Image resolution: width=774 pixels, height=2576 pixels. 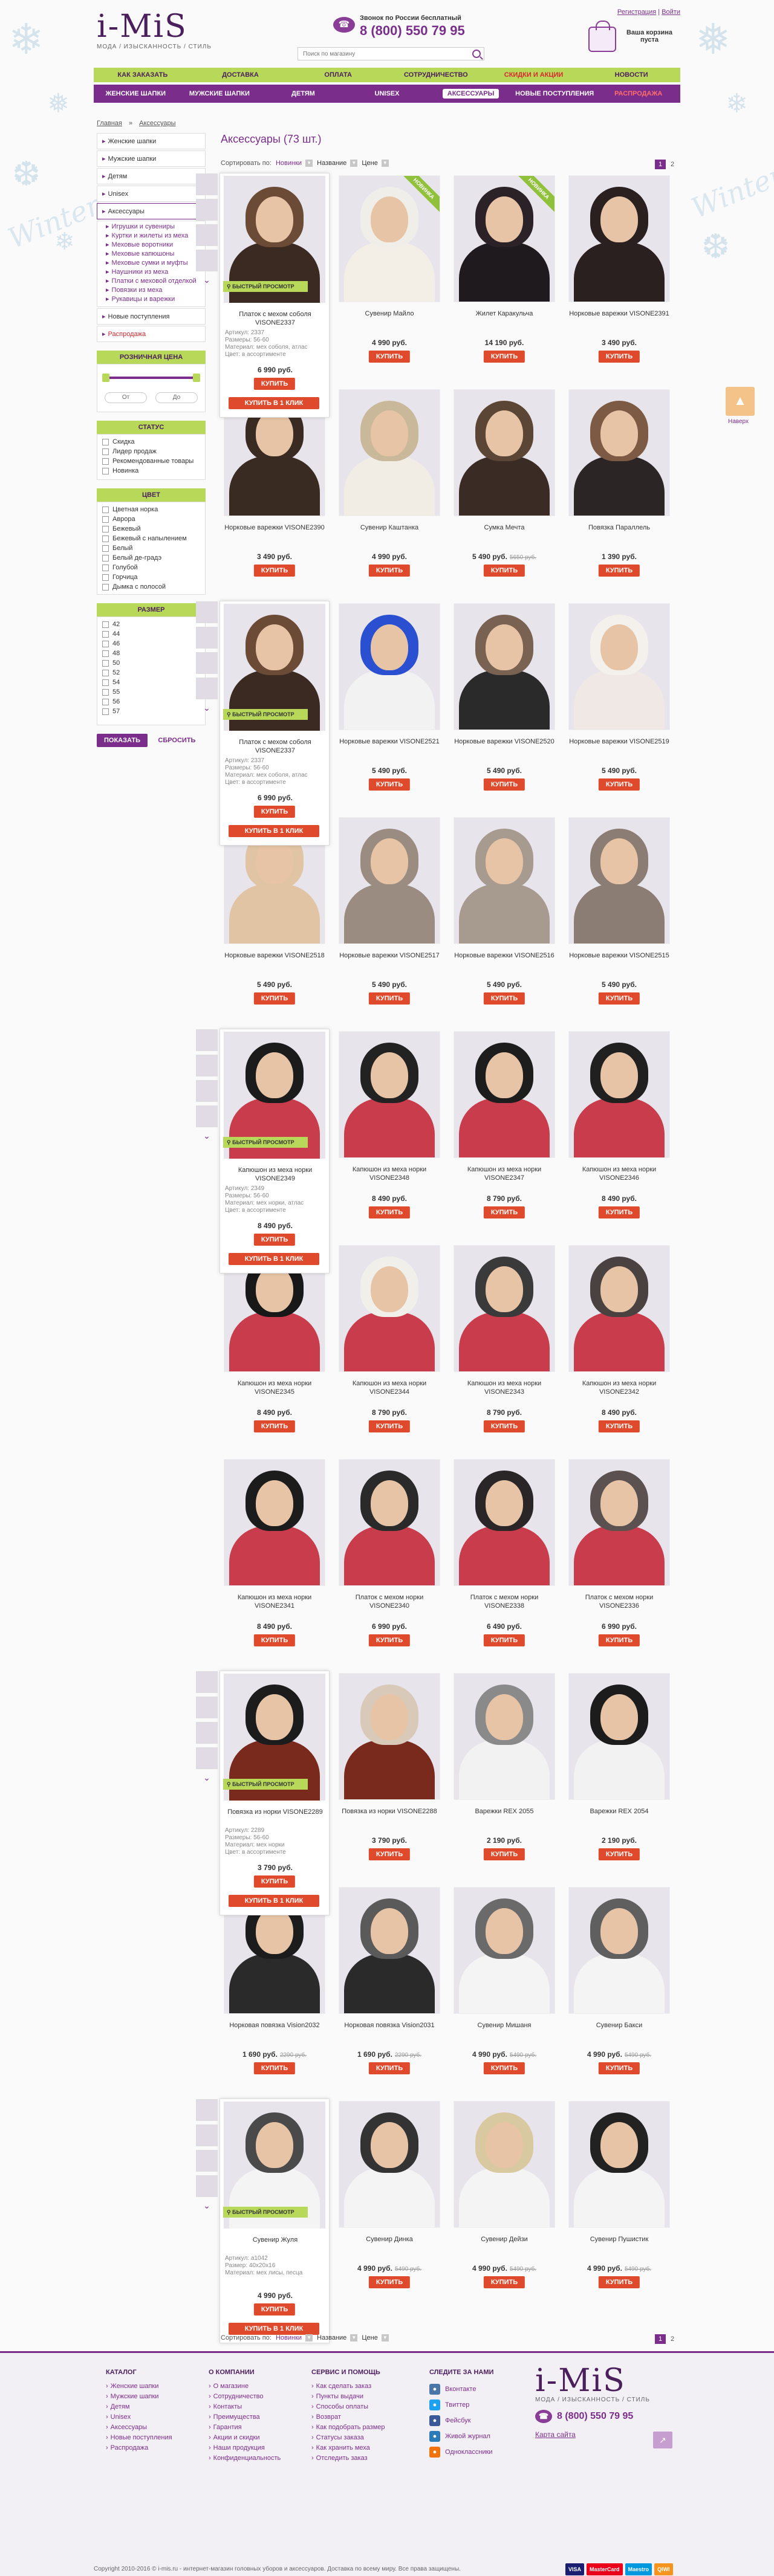 What do you see at coordinates (151, 663) in the screenshot?
I see `size-option: 50` at bounding box center [151, 663].